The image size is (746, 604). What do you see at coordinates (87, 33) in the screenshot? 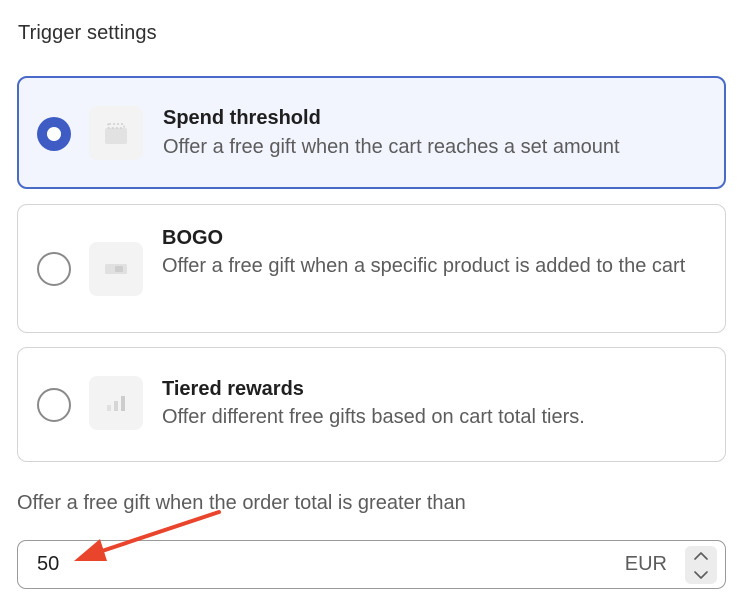
I see `section-title: Trigger settings` at bounding box center [87, 33].